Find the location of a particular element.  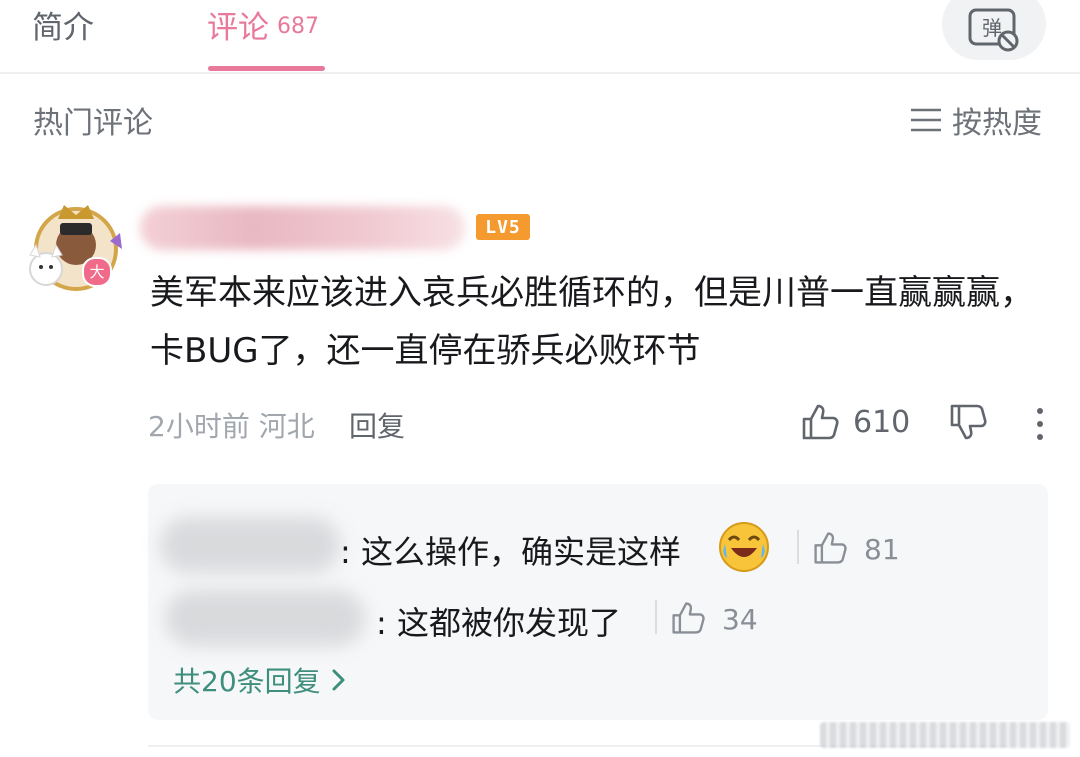

comment-location: 河北 is located at coordinates (286, 426).